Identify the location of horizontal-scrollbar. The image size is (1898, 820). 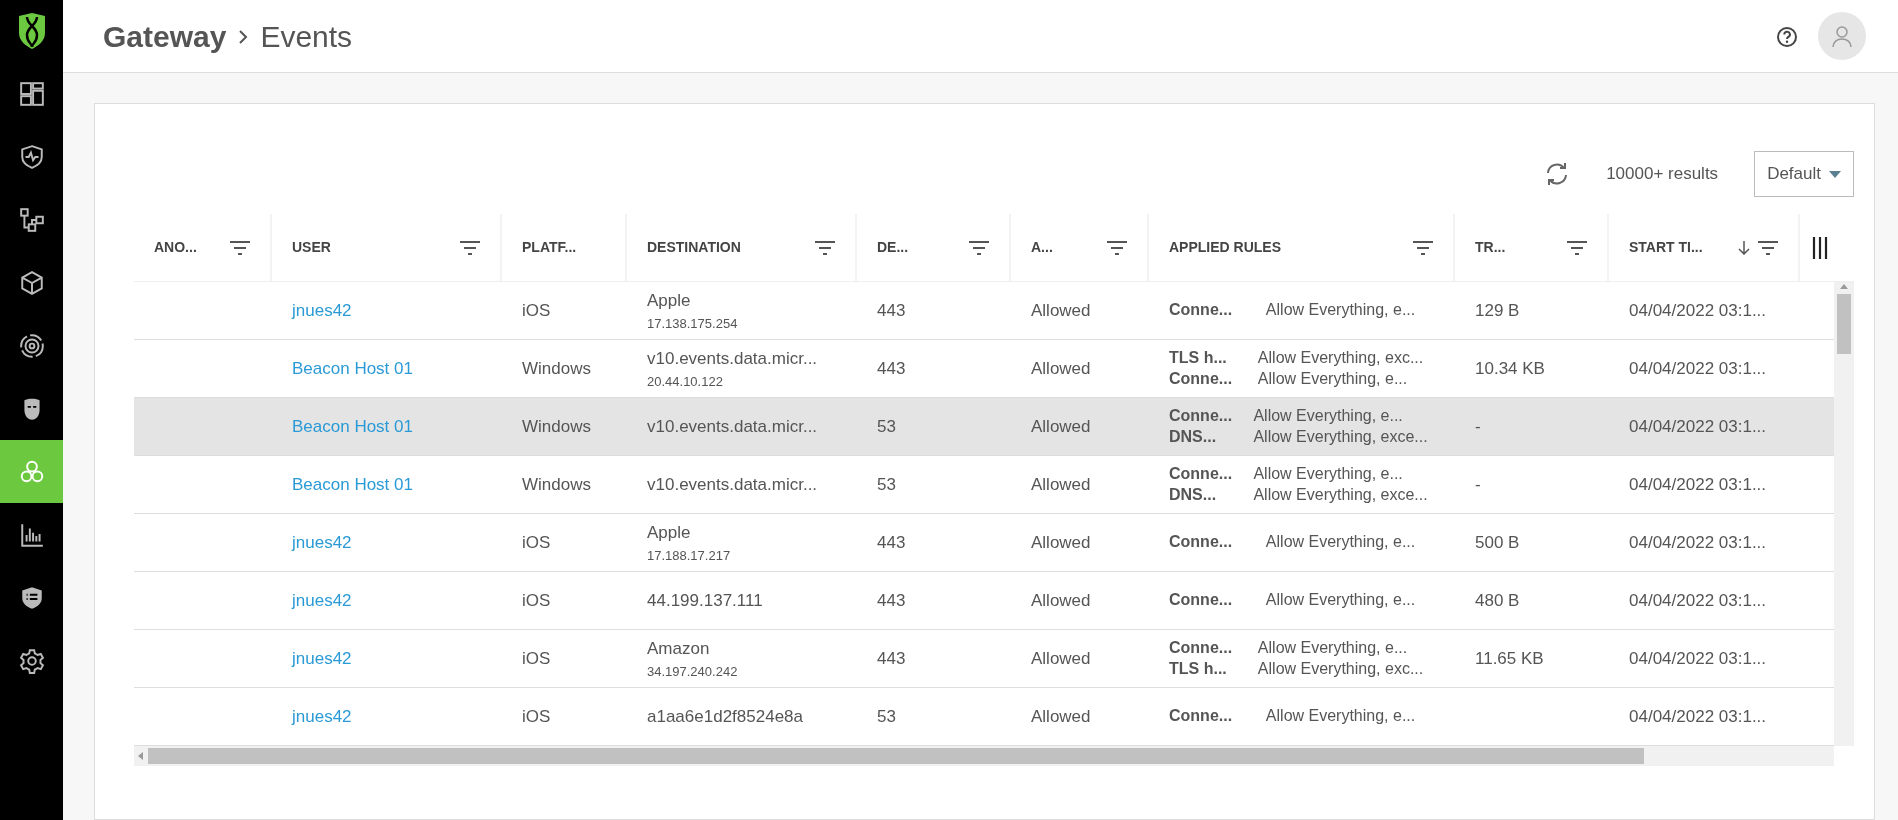
(984, 756).